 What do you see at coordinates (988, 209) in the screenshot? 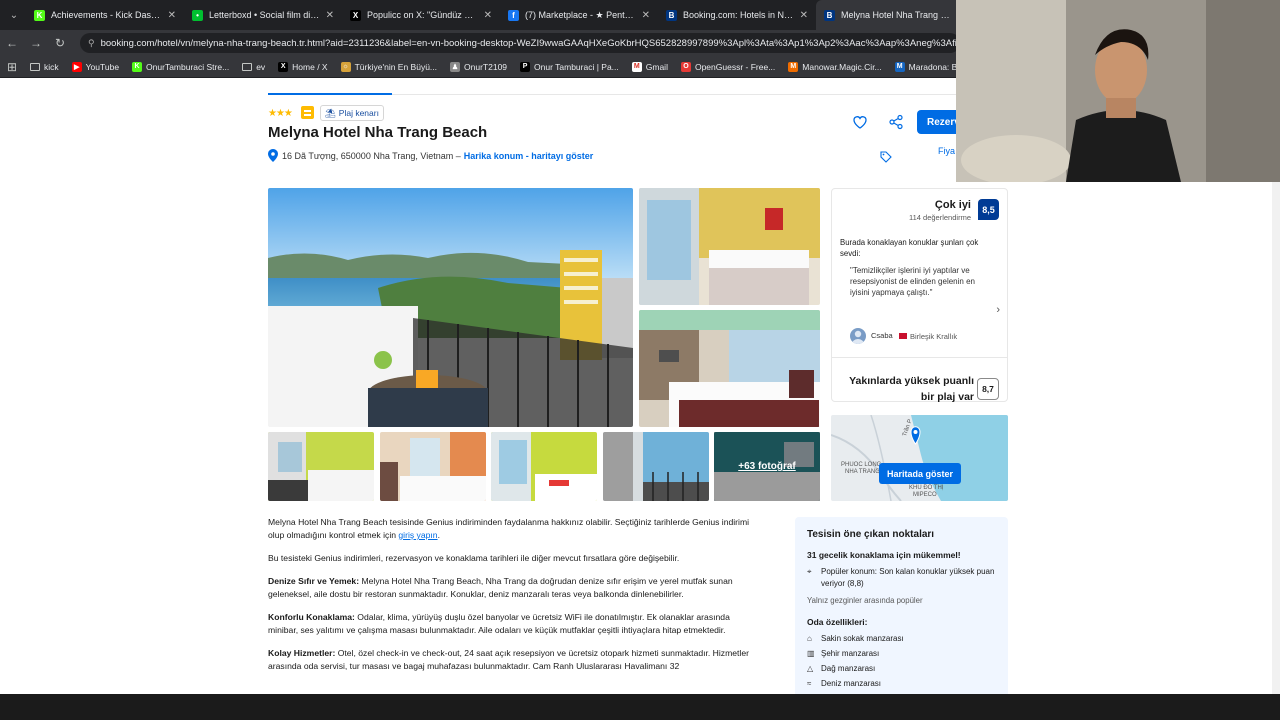
I see `review-score: 8,5` at bounding box center [988, 209].